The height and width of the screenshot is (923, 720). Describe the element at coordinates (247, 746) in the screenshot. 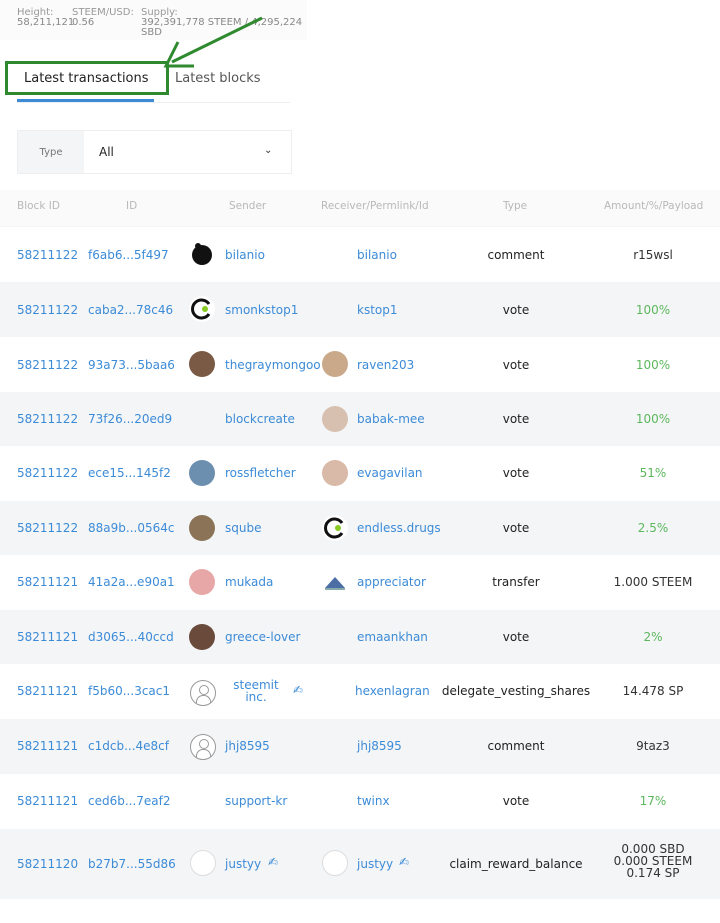

I see `sender-link: jhj8595` at that location.